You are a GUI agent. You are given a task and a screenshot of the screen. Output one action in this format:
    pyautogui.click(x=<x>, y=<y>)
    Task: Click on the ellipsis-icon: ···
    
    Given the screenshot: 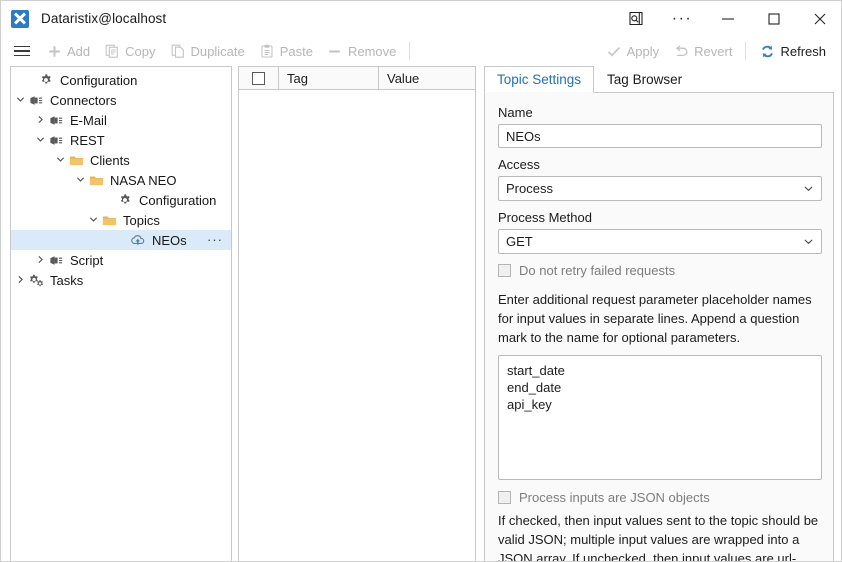 What is the action you would take?
    pyautogui.click(x=682, y=18)
    